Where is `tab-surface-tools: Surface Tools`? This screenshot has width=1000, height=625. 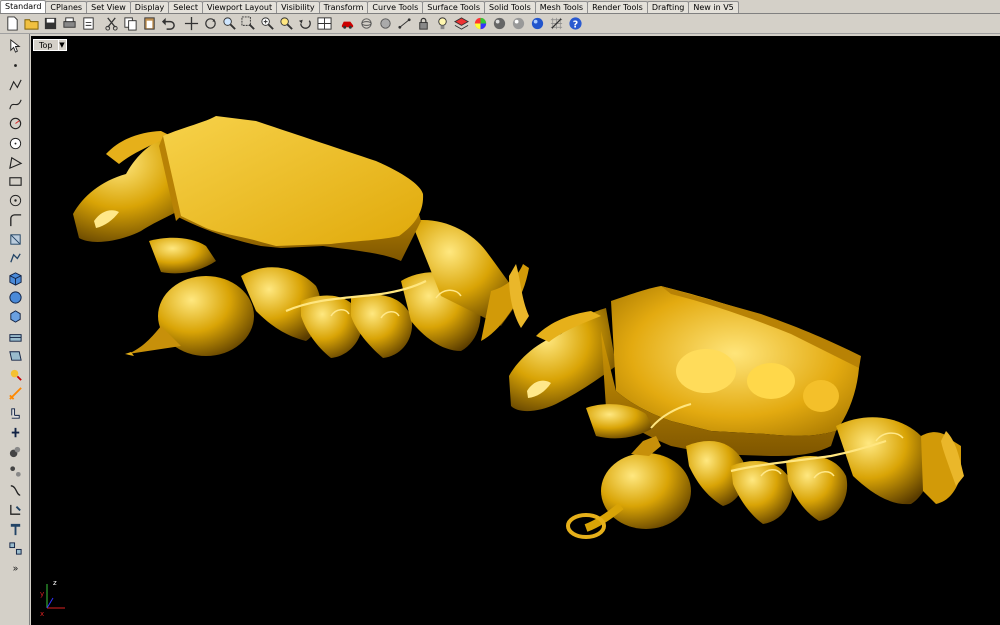
tab-surface-tools: Surface Tools is located at coordinates (454, 7).